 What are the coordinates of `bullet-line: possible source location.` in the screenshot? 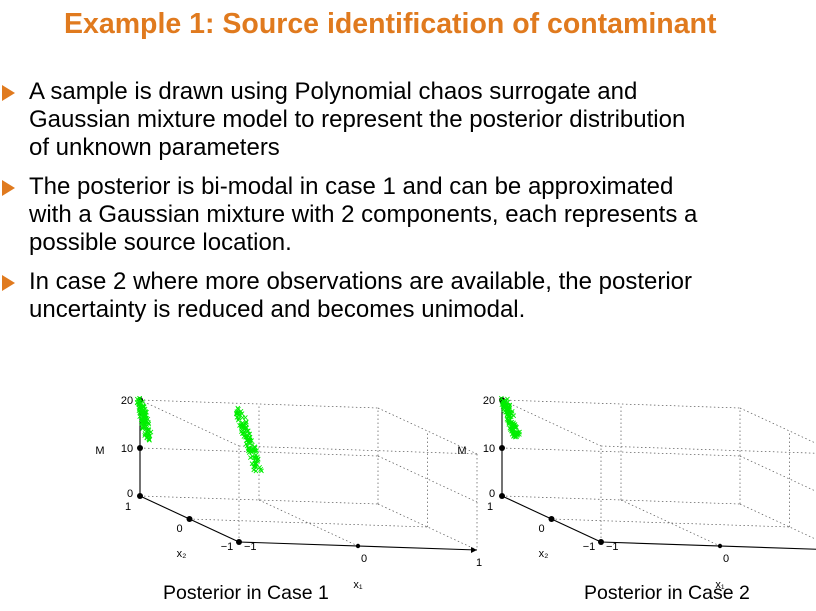 It's located at (160, 242).